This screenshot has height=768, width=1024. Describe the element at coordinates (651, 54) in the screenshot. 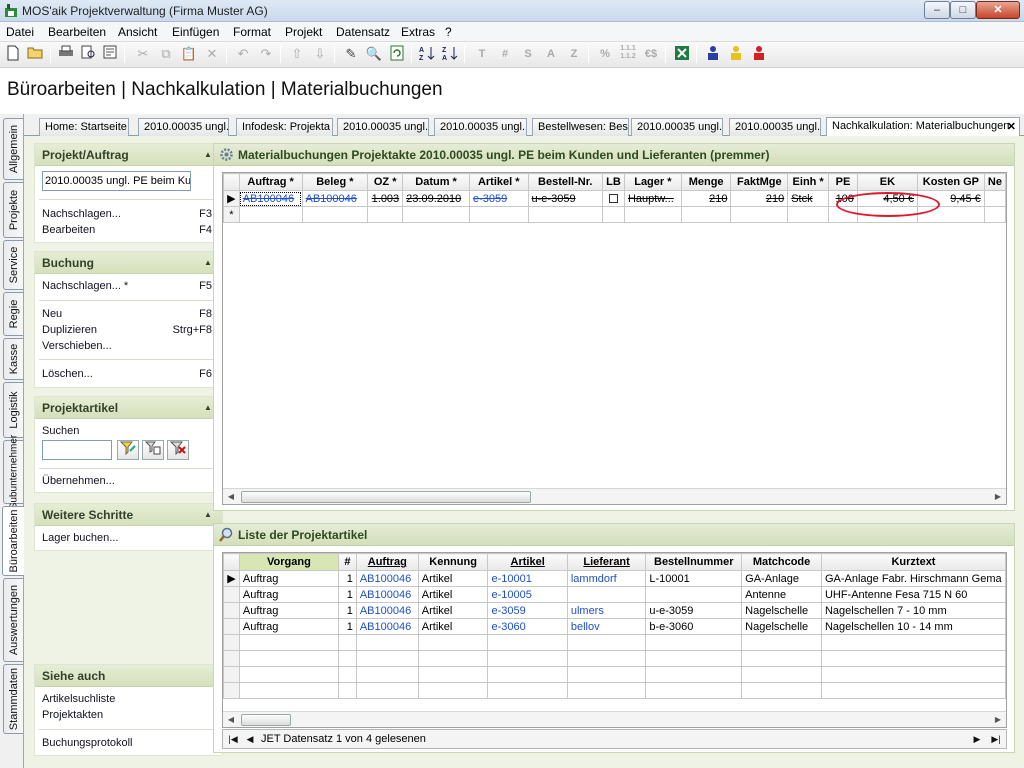

I see `currency-button: €$` at that location.